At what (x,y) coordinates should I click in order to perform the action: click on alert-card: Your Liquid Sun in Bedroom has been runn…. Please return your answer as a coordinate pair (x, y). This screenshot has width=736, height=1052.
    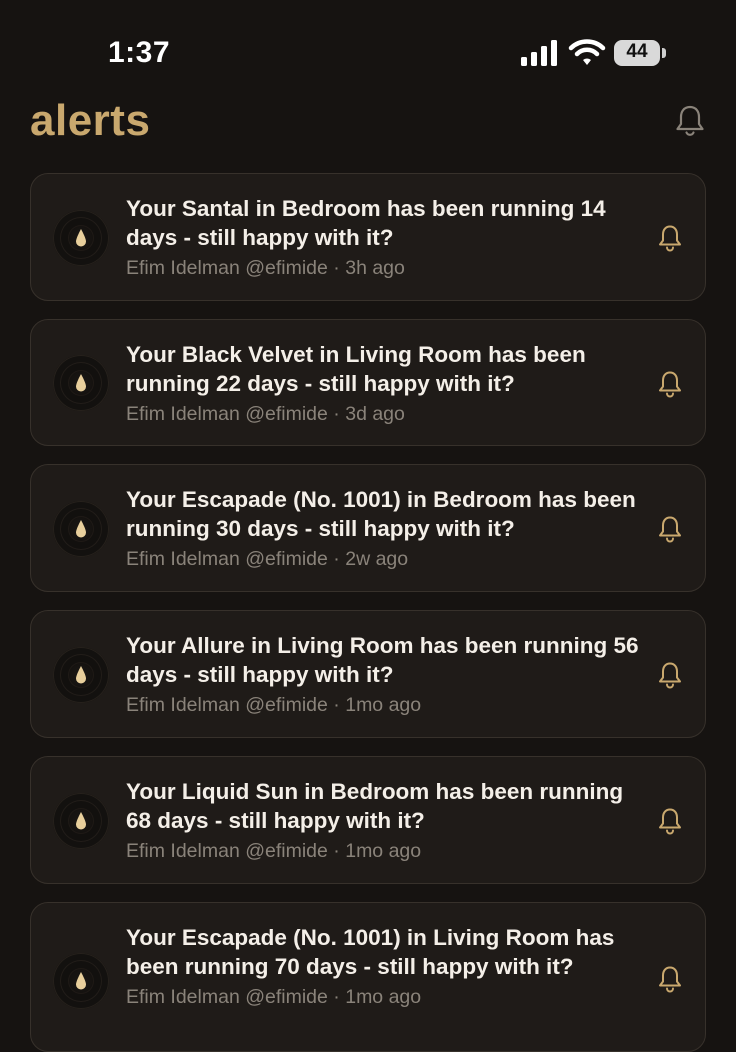
    Looking at the image, I should click on (368, 820).